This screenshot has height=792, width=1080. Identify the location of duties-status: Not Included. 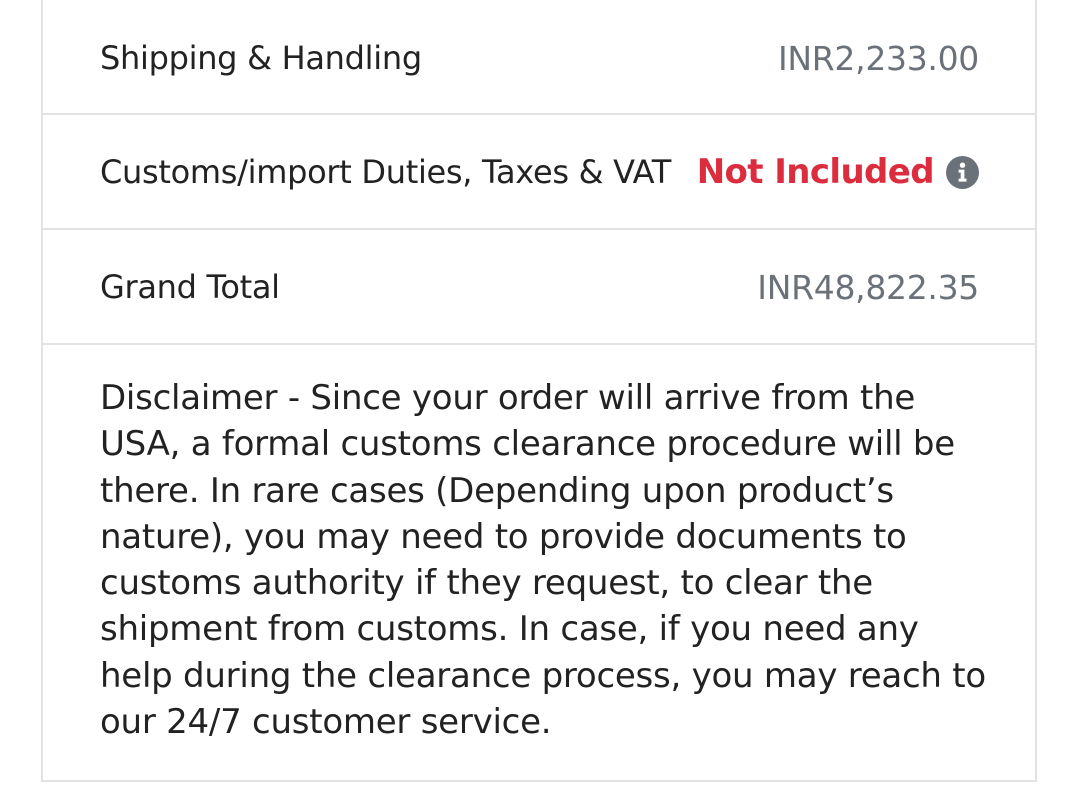
(838, 172).